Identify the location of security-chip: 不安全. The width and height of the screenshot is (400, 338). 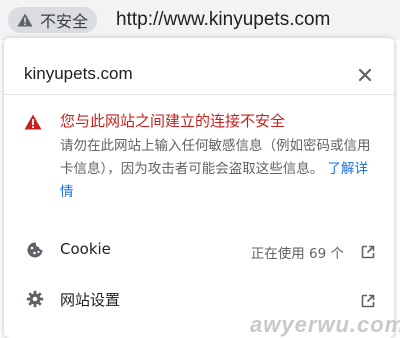
(53, 20).